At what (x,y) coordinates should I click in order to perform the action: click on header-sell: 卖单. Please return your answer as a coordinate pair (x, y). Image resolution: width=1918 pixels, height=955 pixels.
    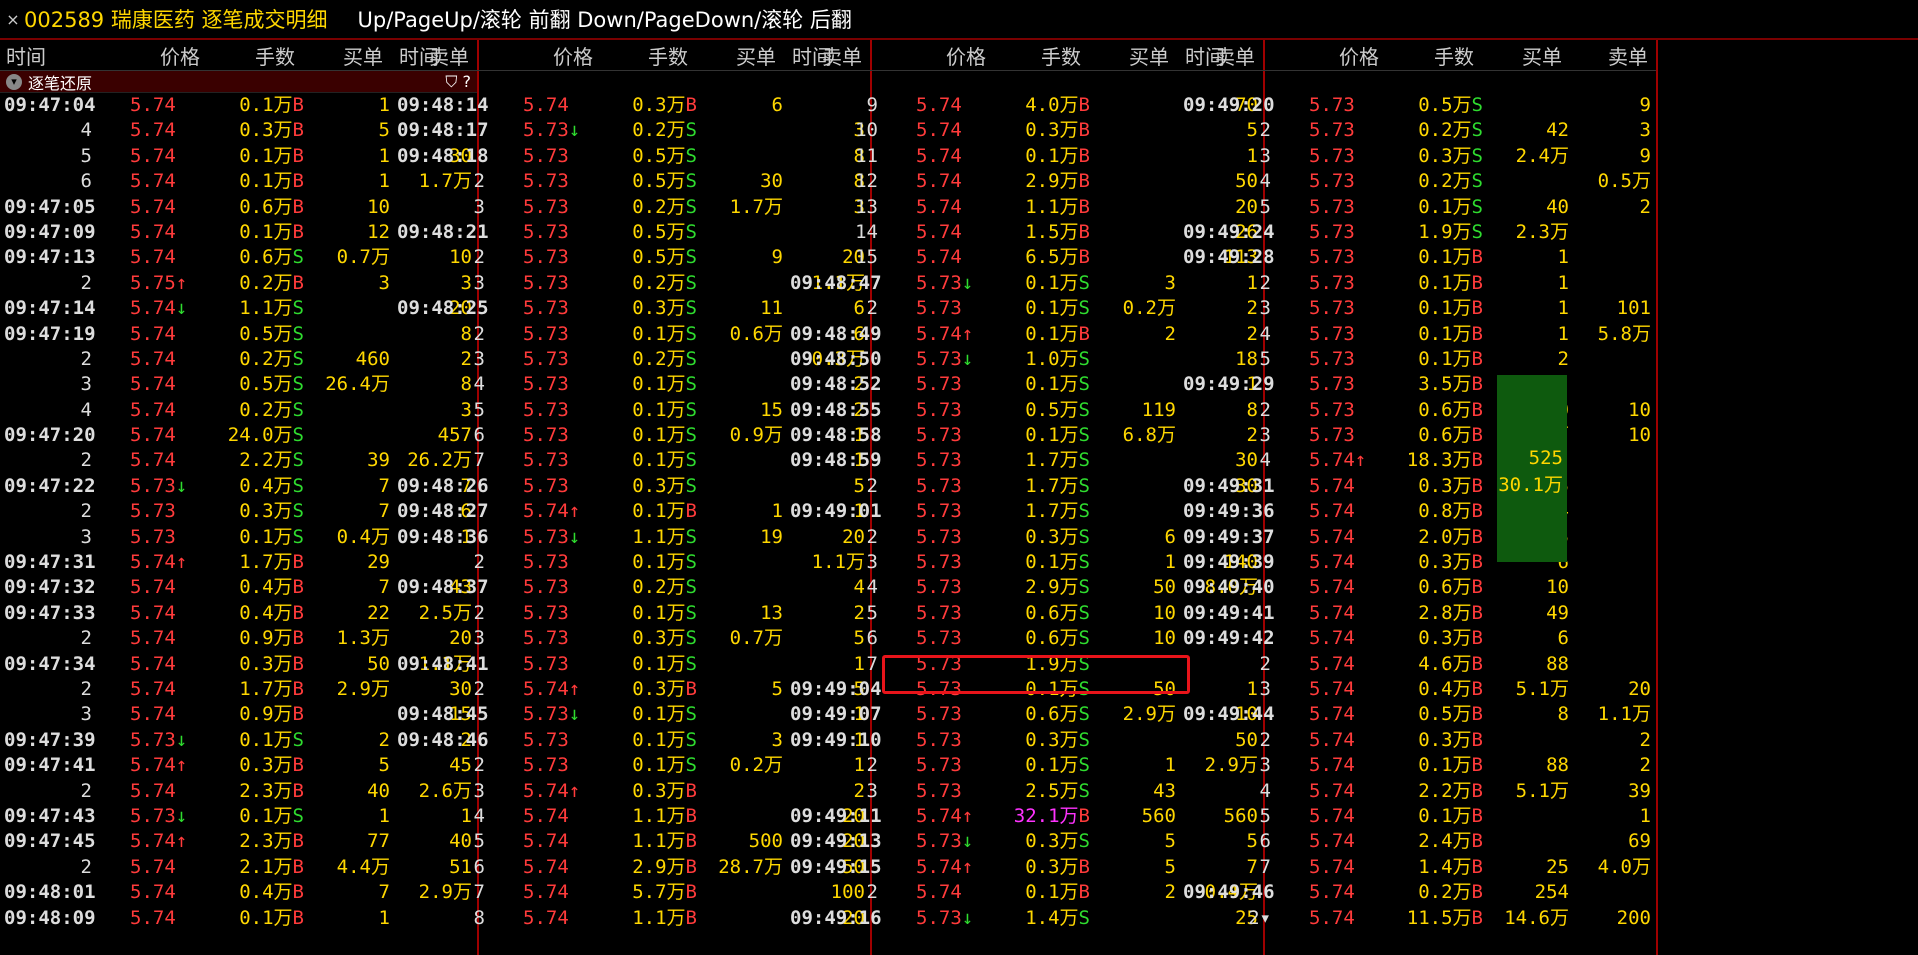
    Looking at the image, I should click on (1605, 55).